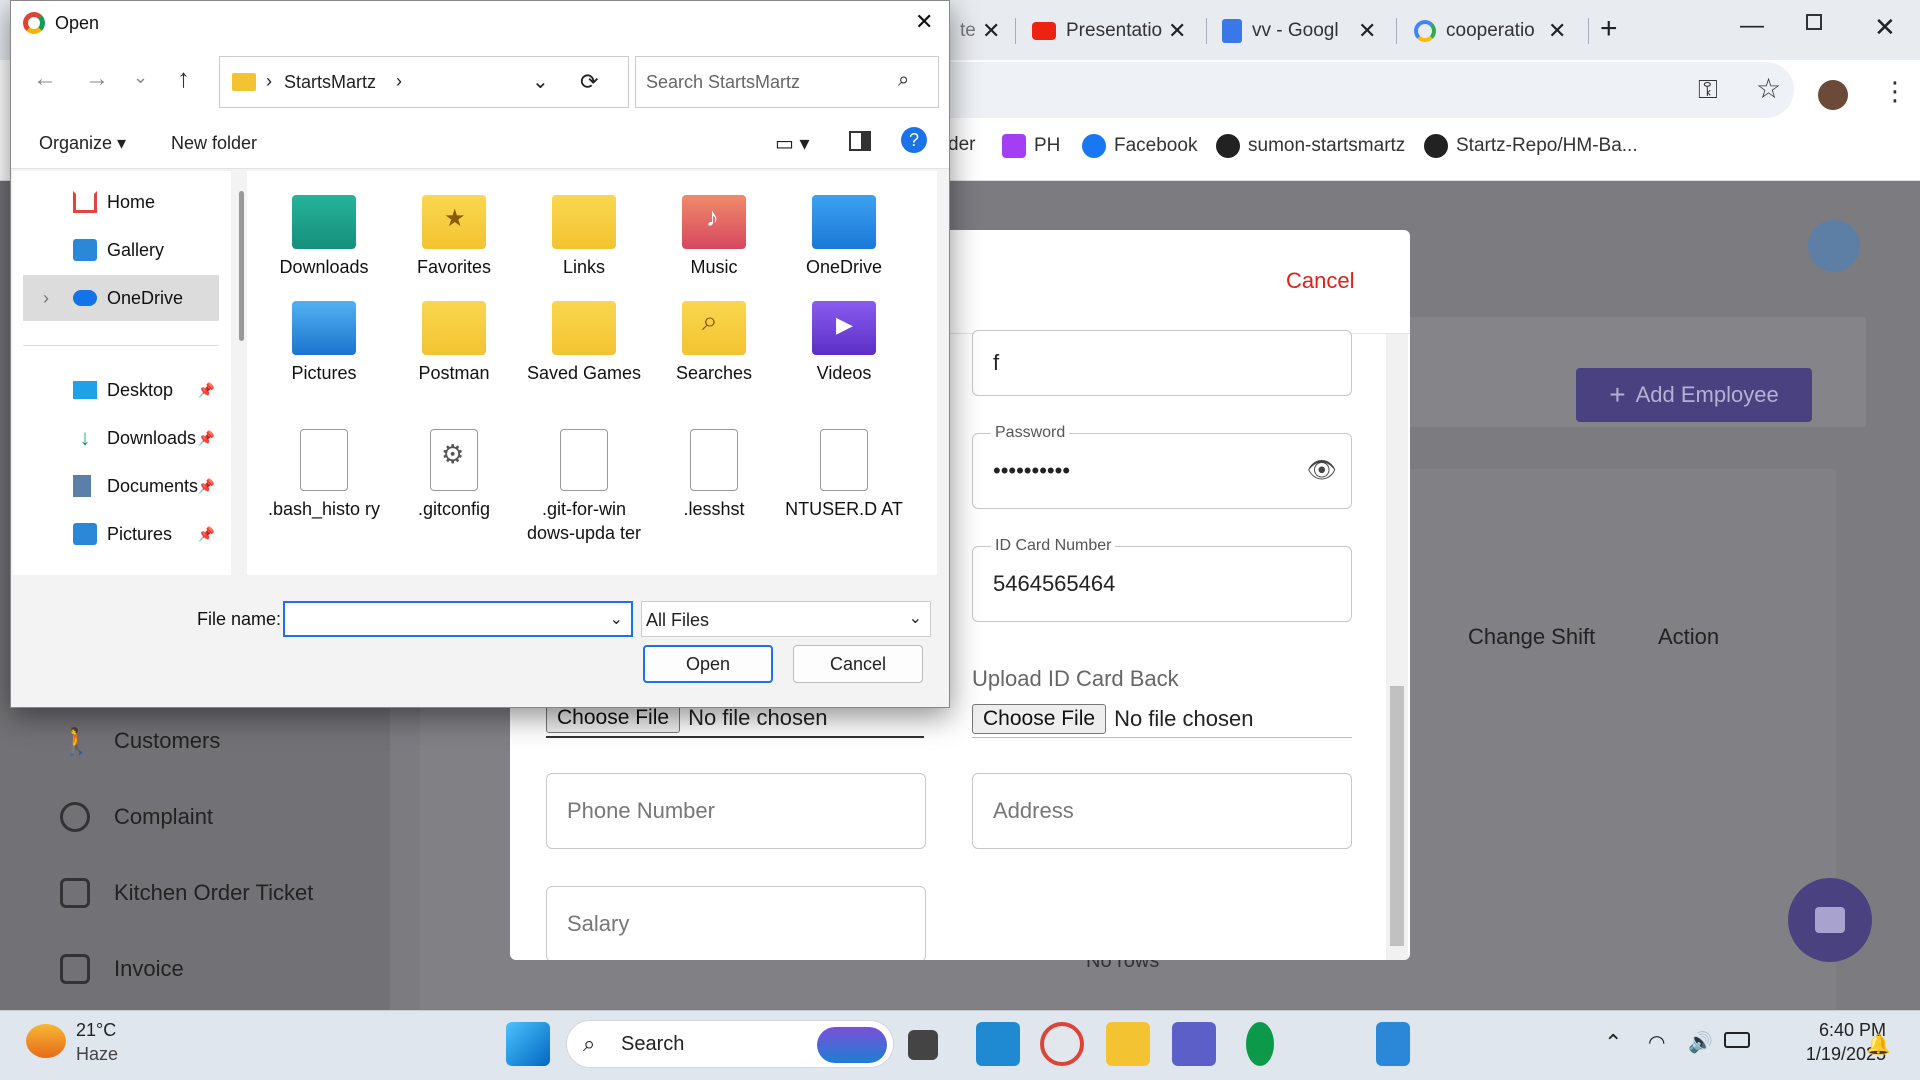 Image resolution: width=1920 pixels, height=1080 pixels. I want to click on sidebar-item-kitchen-order-ticket: Kitchen Order Ticket, so click(186, 893).